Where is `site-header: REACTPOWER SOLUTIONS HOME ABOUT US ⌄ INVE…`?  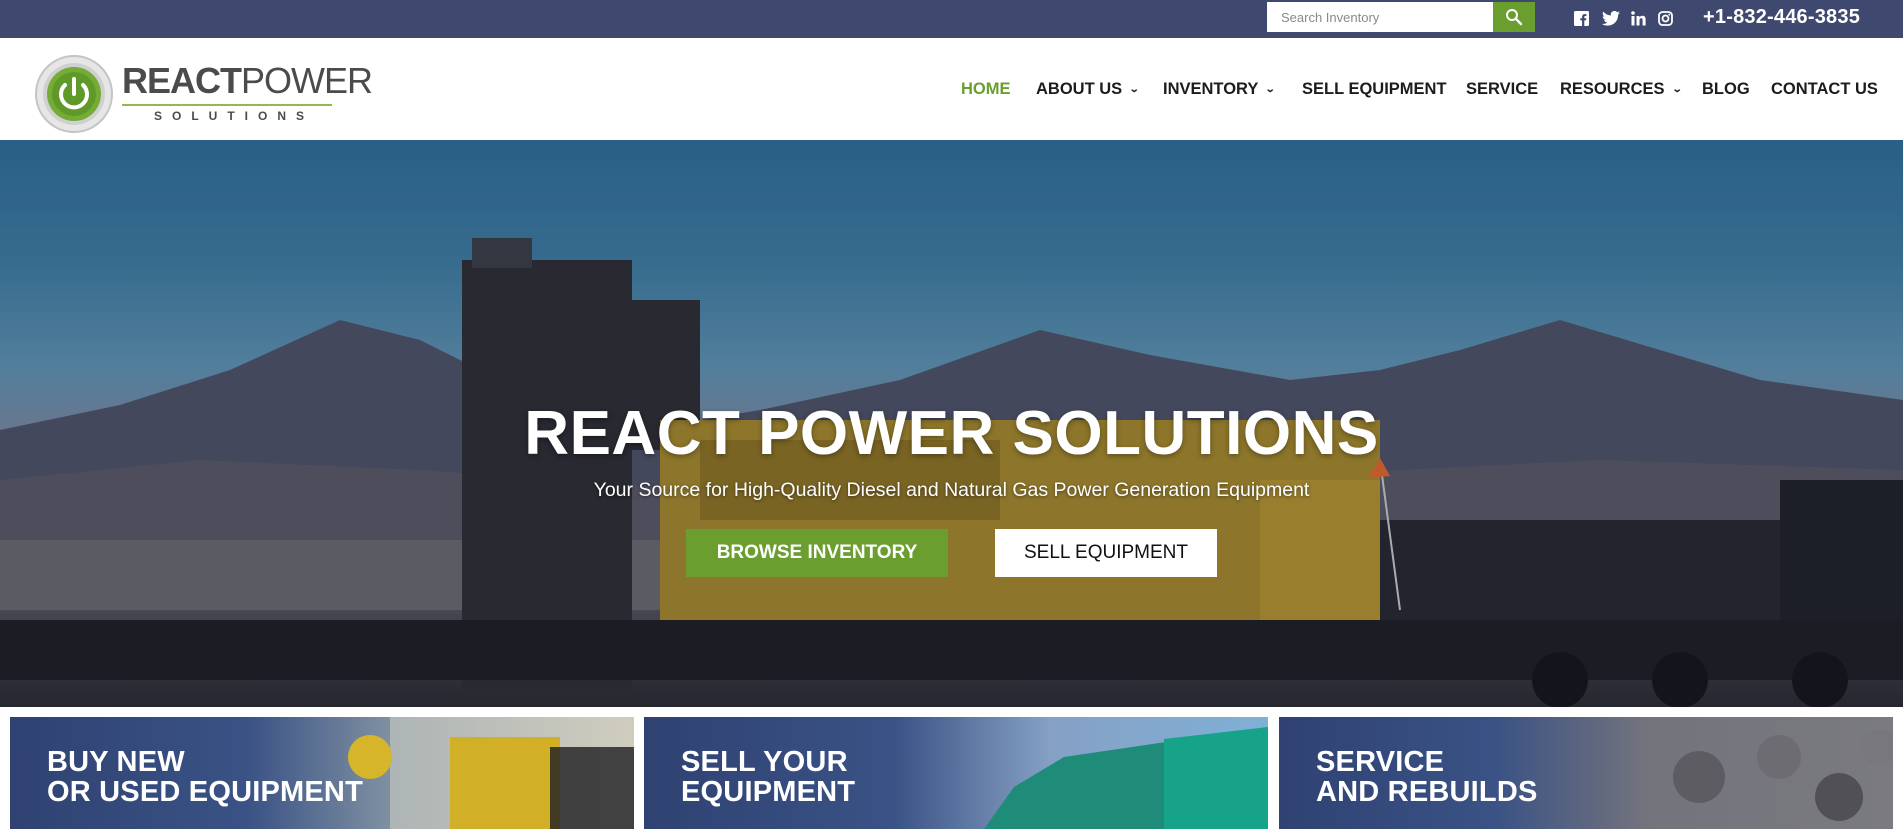
site-header: REACTPOWER SOLUTIONS HOME ABOUT US ⌄ INVE… is located at coordinates (951, 89).